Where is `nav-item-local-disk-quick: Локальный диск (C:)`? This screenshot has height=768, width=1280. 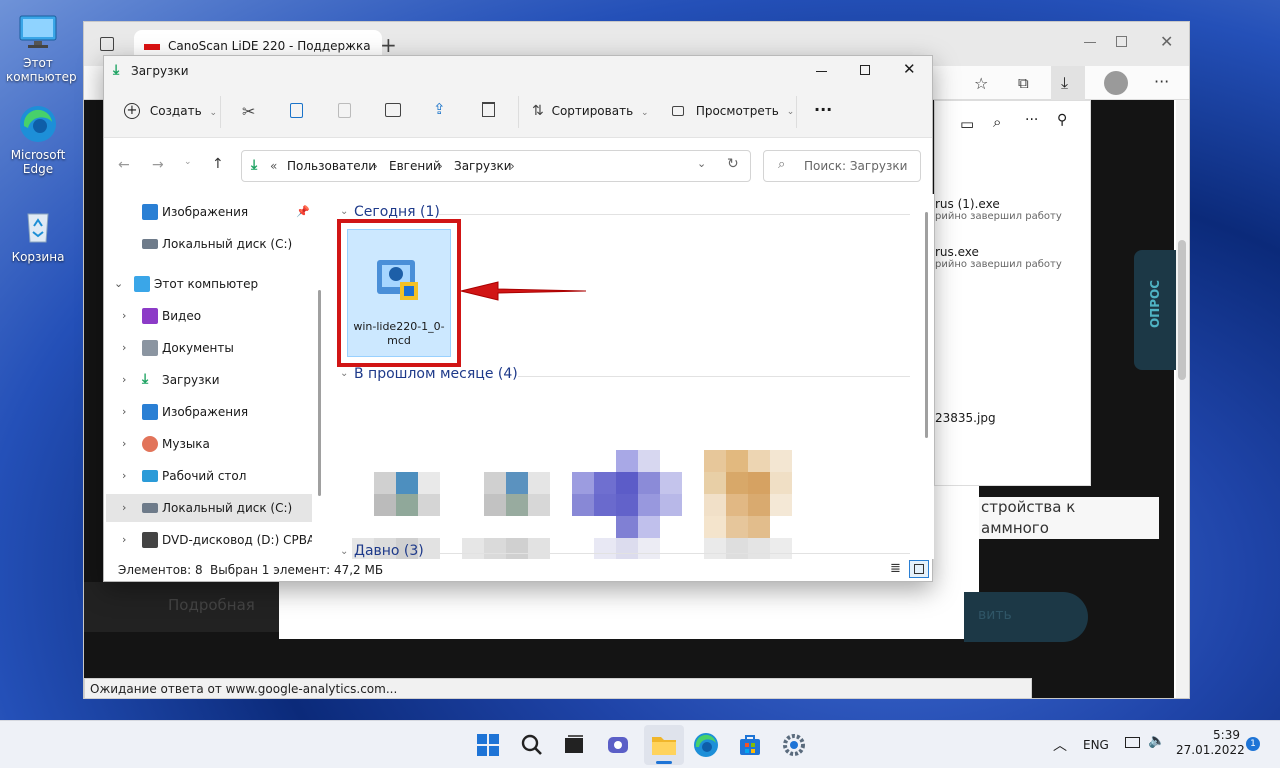 nav-item-local-disk-quick: Локальный диск (C:) is located at coordinates (208, 244).